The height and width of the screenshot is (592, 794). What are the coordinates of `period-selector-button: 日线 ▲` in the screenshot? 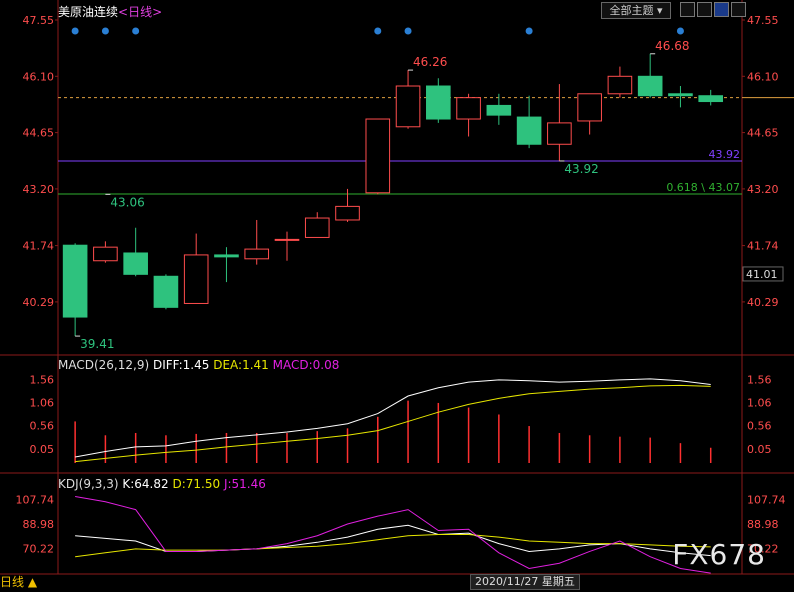 It's located at (18, 581).